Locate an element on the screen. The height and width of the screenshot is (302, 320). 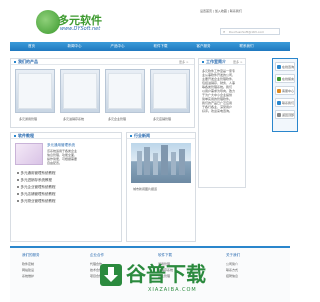
list-item: 多元通用管理系统教程 is located at coordinates (67, 173).